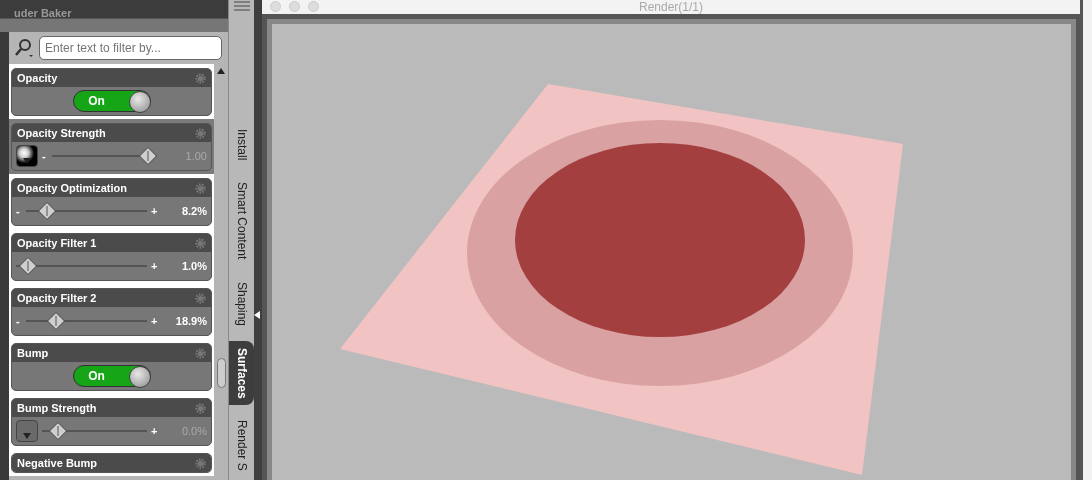 Image resolution: width=1092 pixels, height=480 pixels. I want to click on panel-title: uder Baker, so click(43, 12).